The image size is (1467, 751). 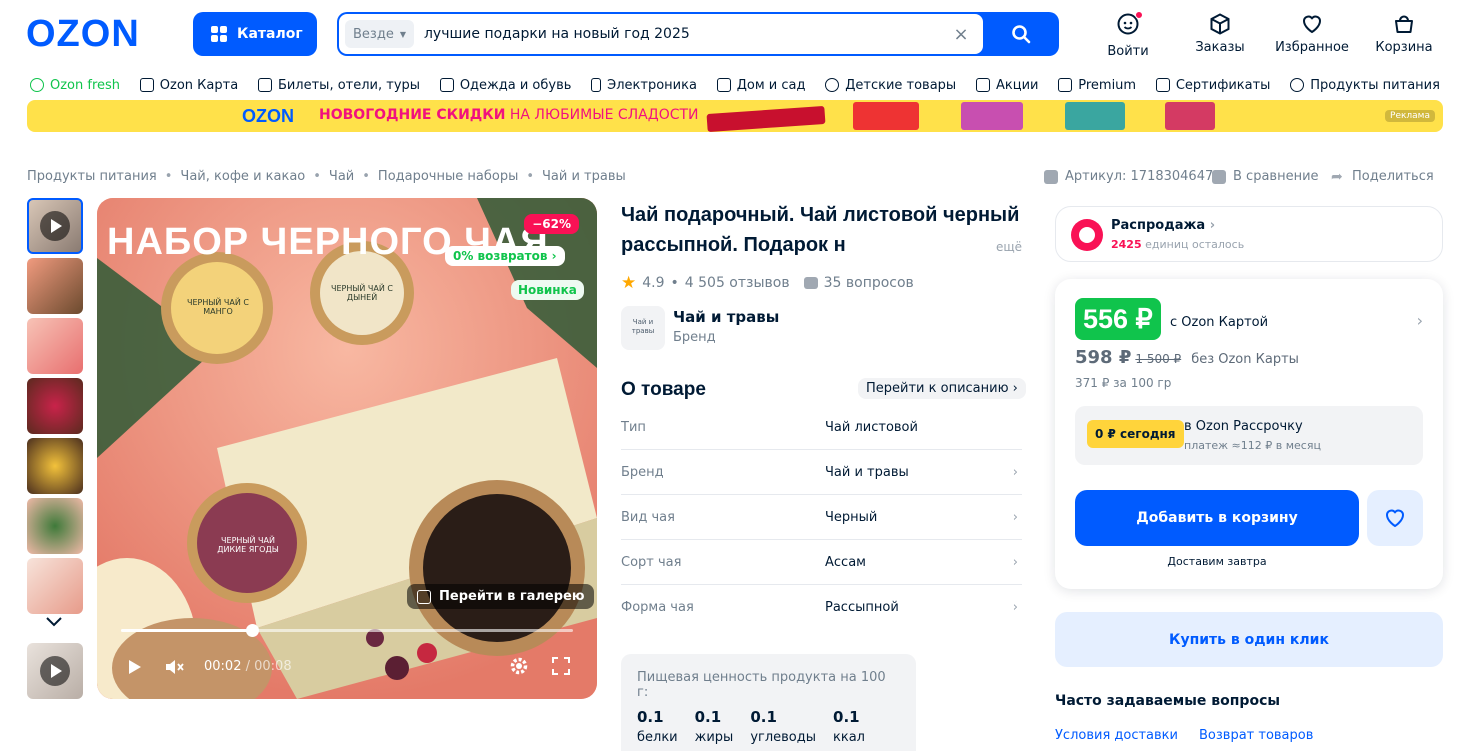 What do you see at coordinates (821, 562) in the screenshot?
I see `spec-row: Сорт чая Ассам ›` at bounding box center [821, 562].